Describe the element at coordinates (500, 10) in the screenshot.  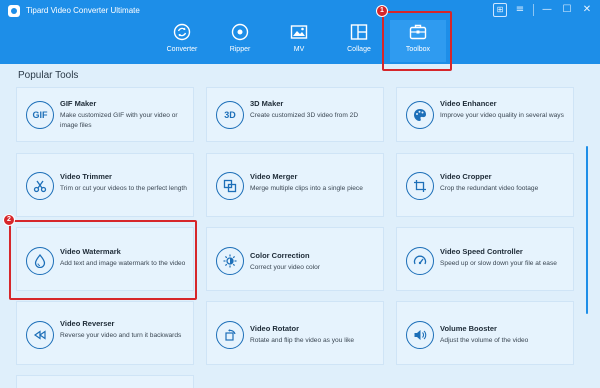
I see `feedback-icon: ⊞` at that location.